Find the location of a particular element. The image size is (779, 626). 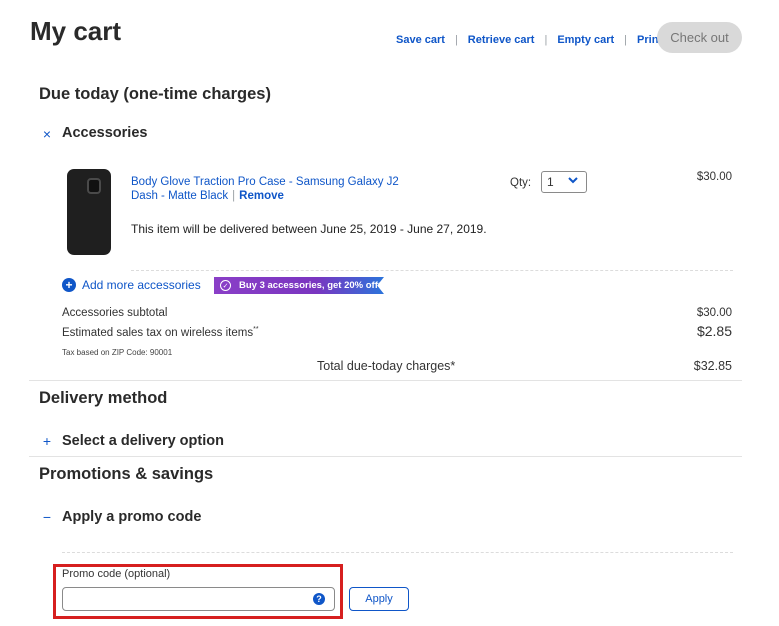

phone-case-image is located at coordinates (89, 212).